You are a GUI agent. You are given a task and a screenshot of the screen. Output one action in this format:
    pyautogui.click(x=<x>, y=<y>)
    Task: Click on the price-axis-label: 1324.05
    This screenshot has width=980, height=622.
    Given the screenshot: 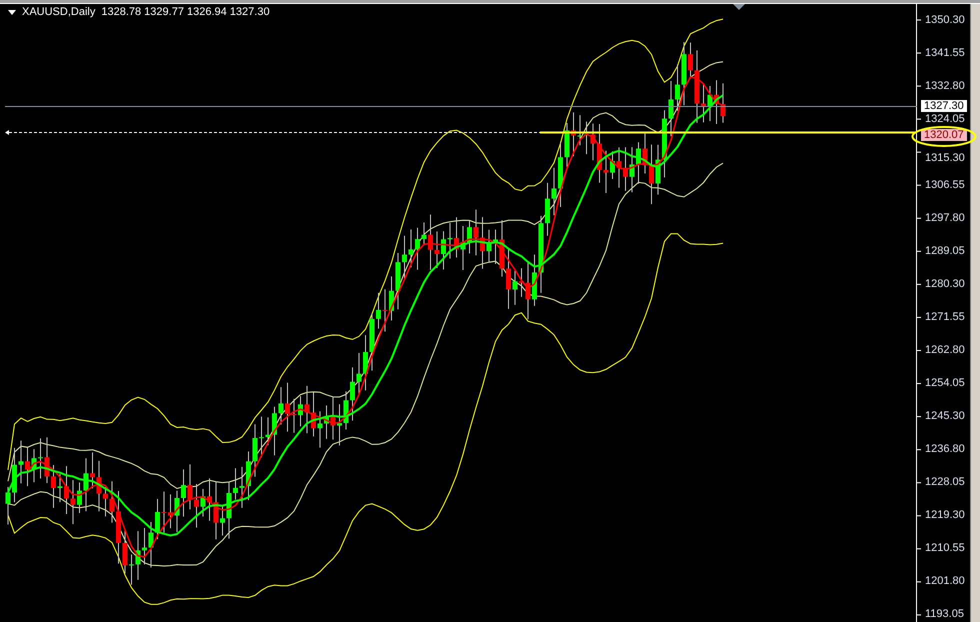 What is the action you would take?
    pyautogui.click(x=945, y=119)
    